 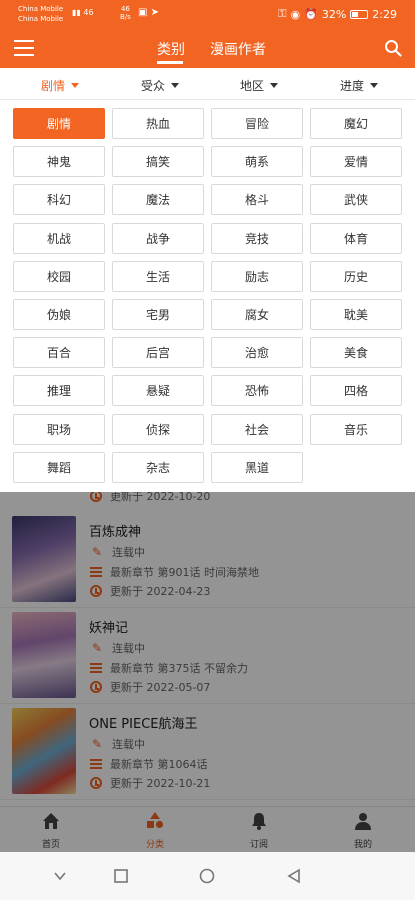 I want to click on genre-chip: 恐怖, so click(x=257, y=390).